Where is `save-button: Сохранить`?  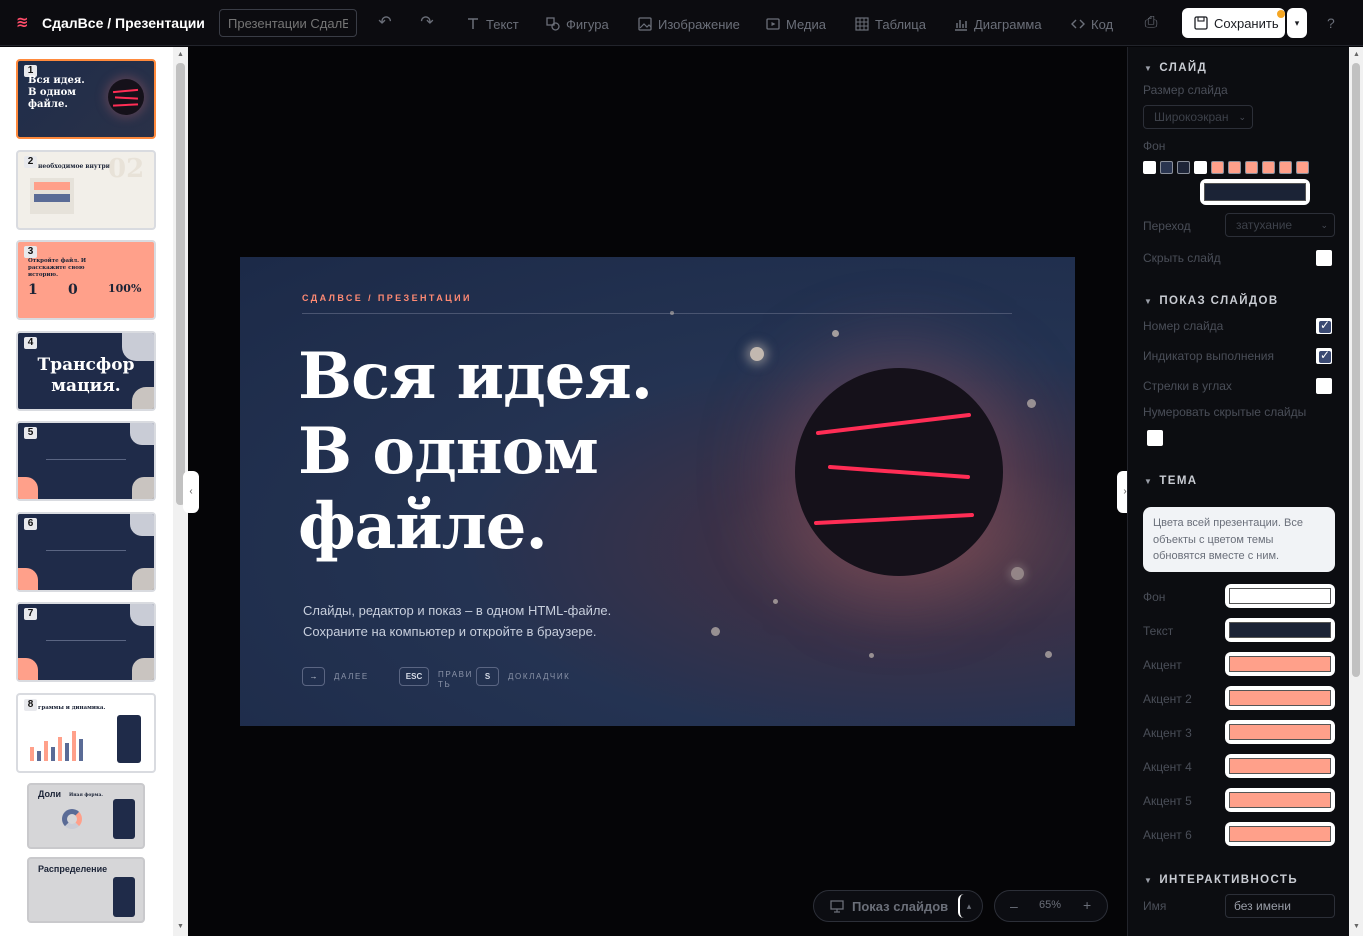 save-button: Сохранить is located at coordinates (1233, 23).